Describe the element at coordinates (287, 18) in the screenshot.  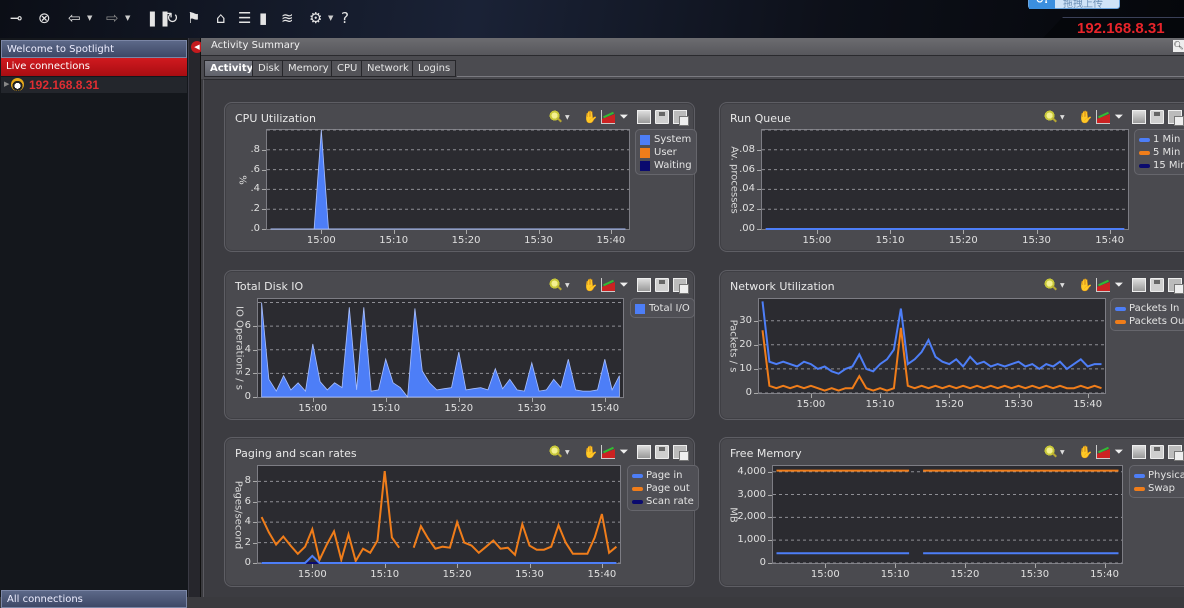
I see `database-icon: ≋` at that location.